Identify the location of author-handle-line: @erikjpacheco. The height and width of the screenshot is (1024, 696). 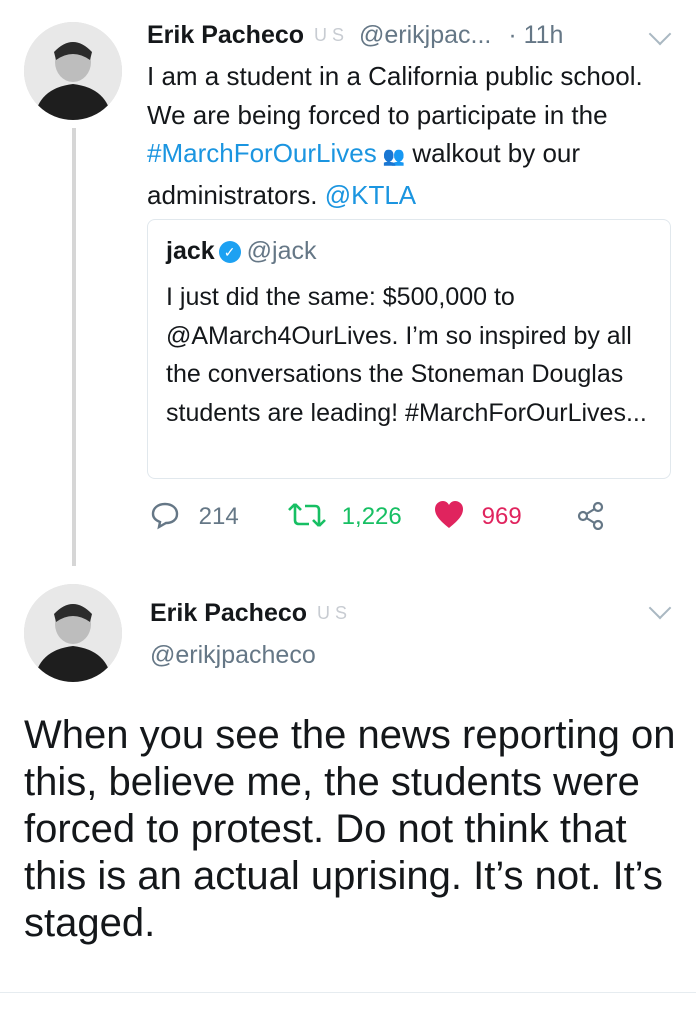
(233, 655).